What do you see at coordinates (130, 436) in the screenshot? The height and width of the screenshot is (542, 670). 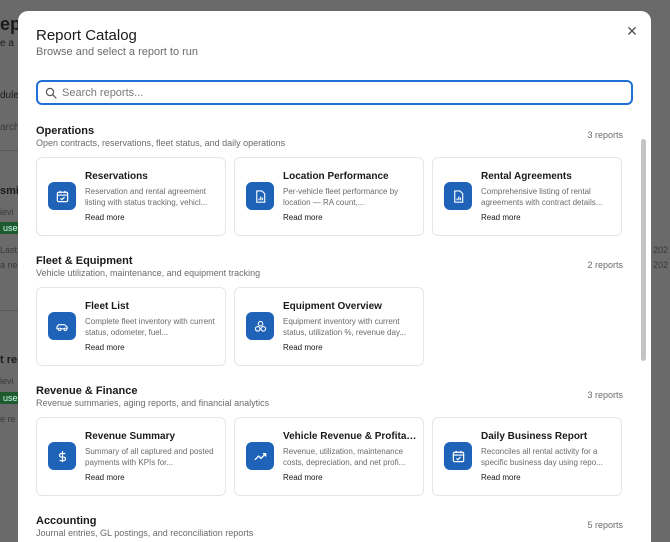 I see `card-title: Revenue Summary` at bounding box center [130, 436].